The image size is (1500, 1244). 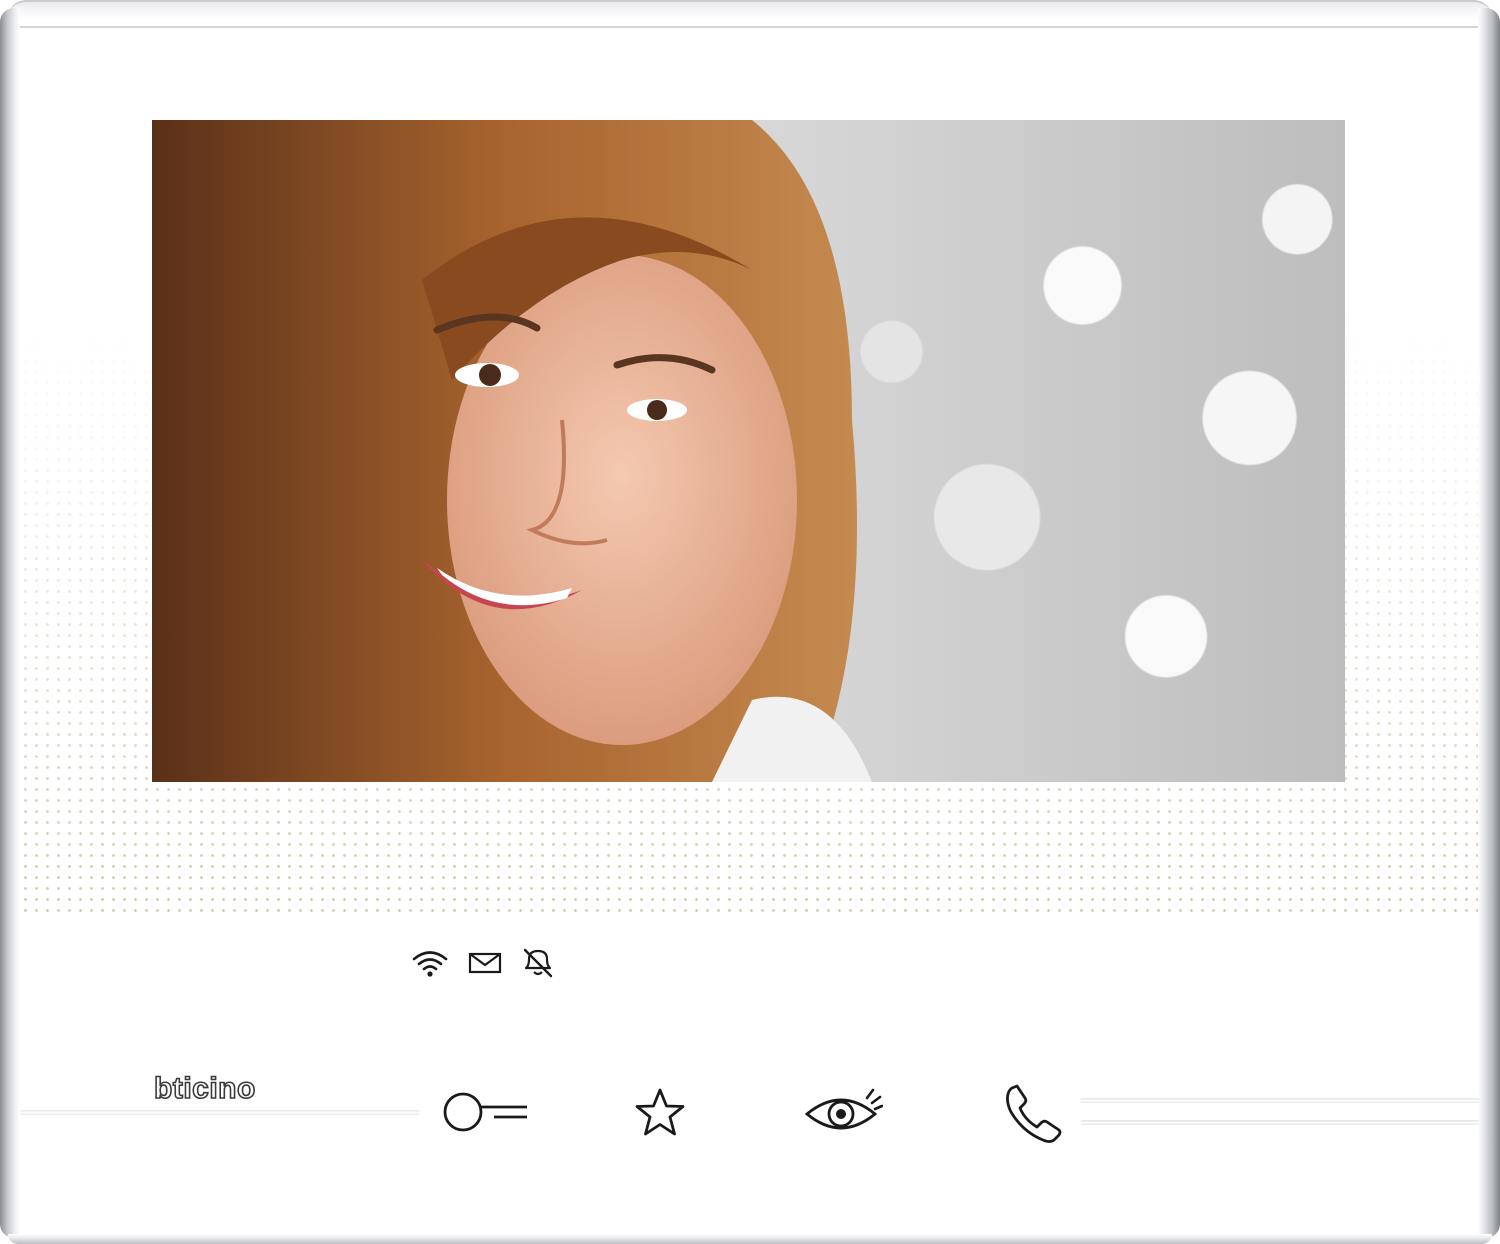 What do you see at coordinates (204, 1088) in the screenshot?
I see `brand-logo: bticino` at bounding box center [204, 1088].